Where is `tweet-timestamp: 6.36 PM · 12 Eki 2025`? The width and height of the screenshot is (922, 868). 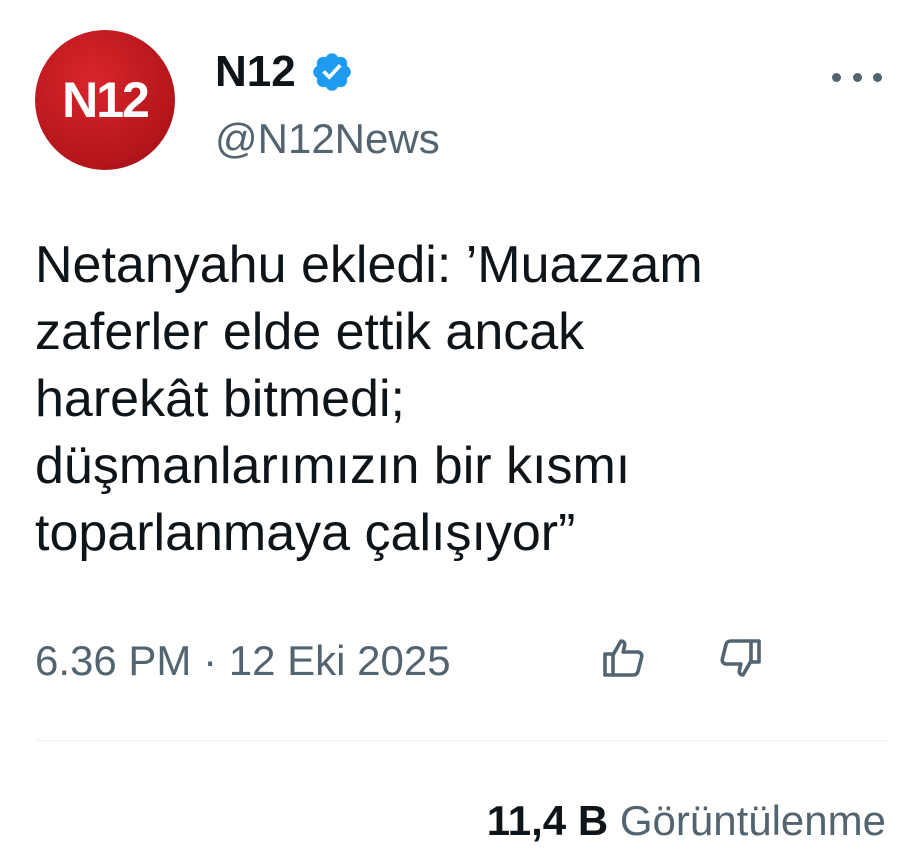 tweet-timestamp: 6.36 PM · 12 Eki 2025 is located at coordinates (243, 661).